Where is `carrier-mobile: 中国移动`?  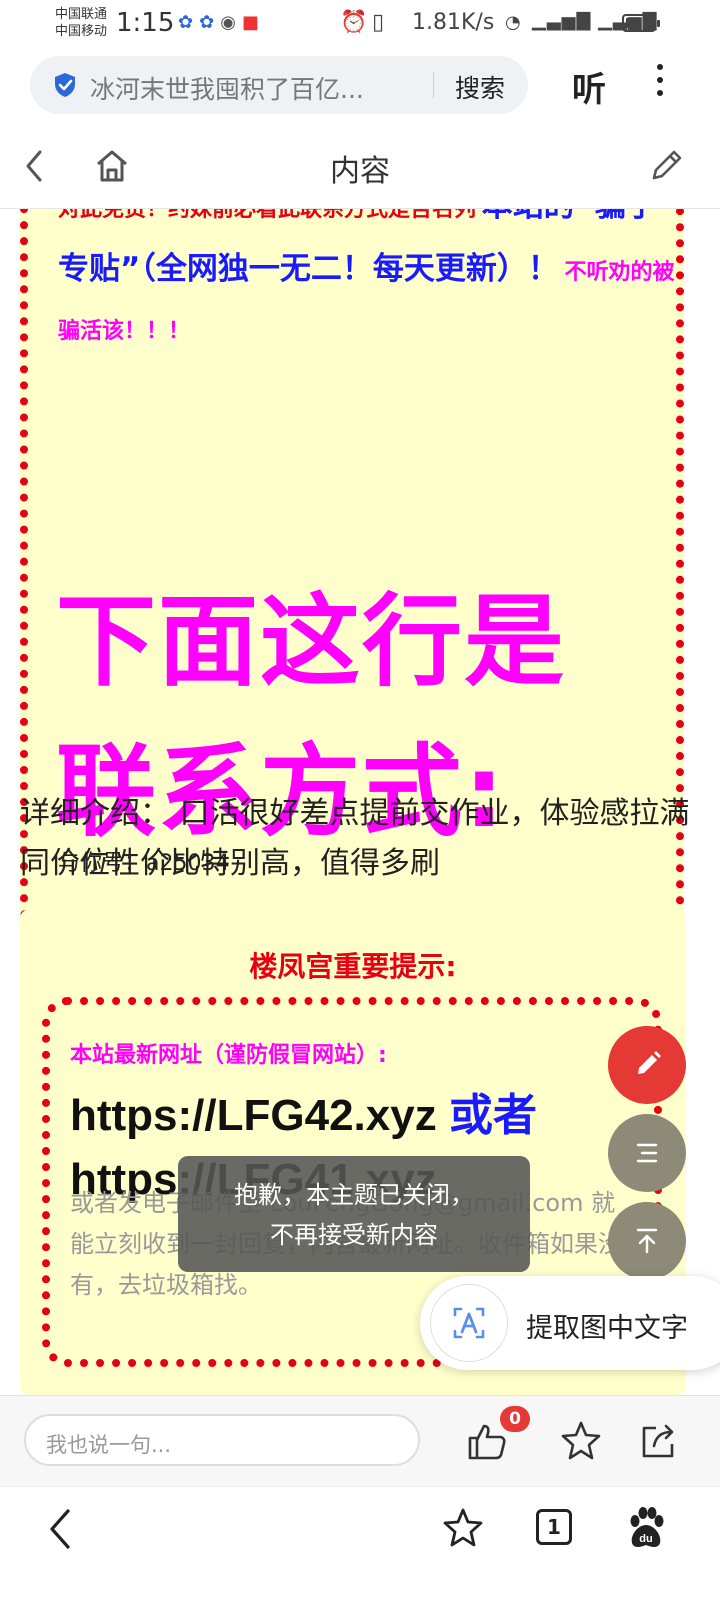 carrier-mobile: 中国移动 is located at coordinates (81, 31).